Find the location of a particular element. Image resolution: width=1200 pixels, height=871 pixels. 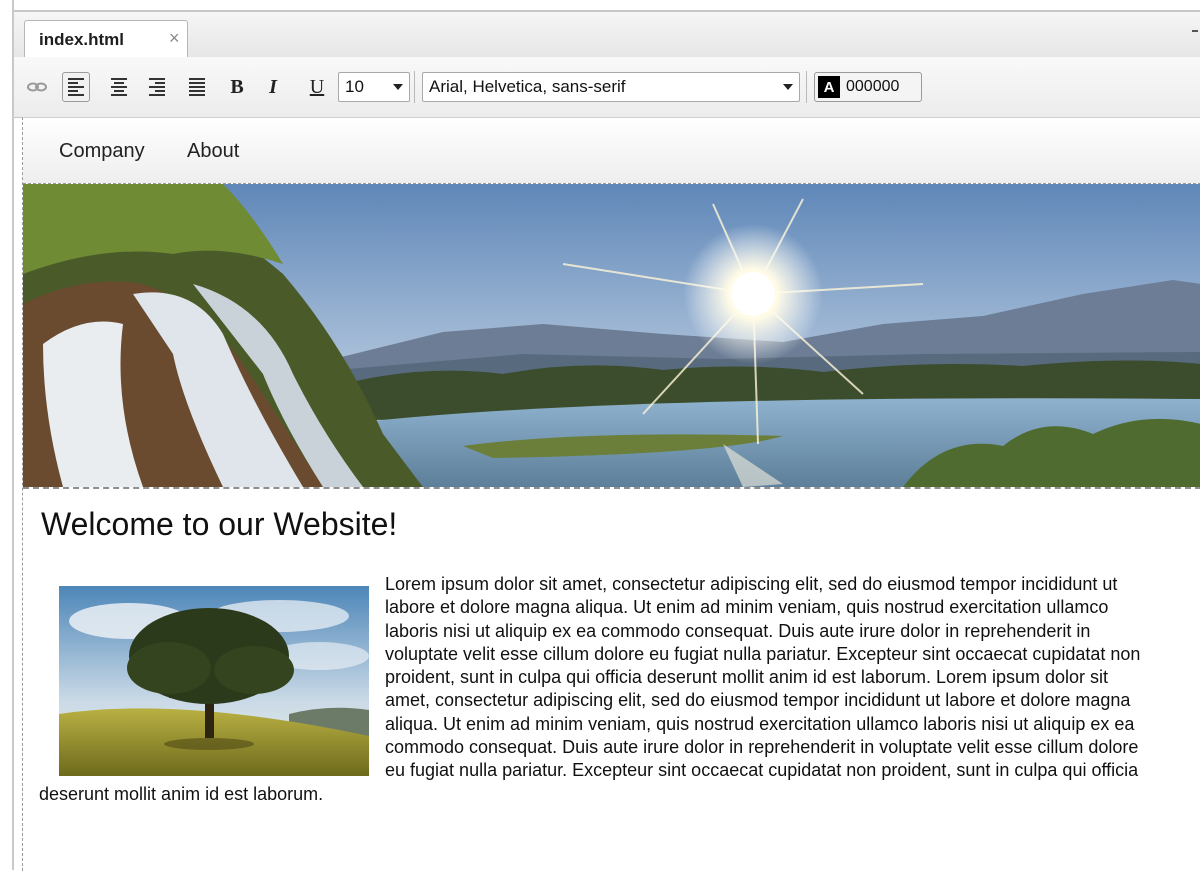

nav-link-company: Company is located at coordinates (102, 151).